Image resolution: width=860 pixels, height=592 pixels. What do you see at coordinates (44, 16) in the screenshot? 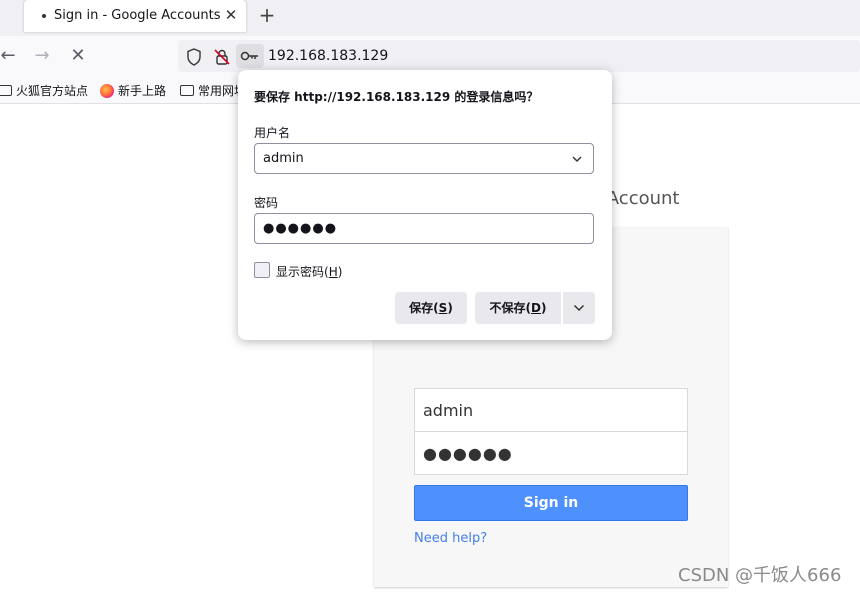
I see `tab-loading-icon` at bounding box center [44, 16].